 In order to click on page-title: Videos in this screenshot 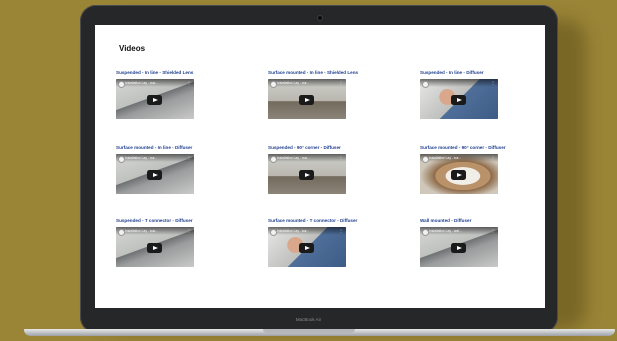, I will do `click(132, 48)`.